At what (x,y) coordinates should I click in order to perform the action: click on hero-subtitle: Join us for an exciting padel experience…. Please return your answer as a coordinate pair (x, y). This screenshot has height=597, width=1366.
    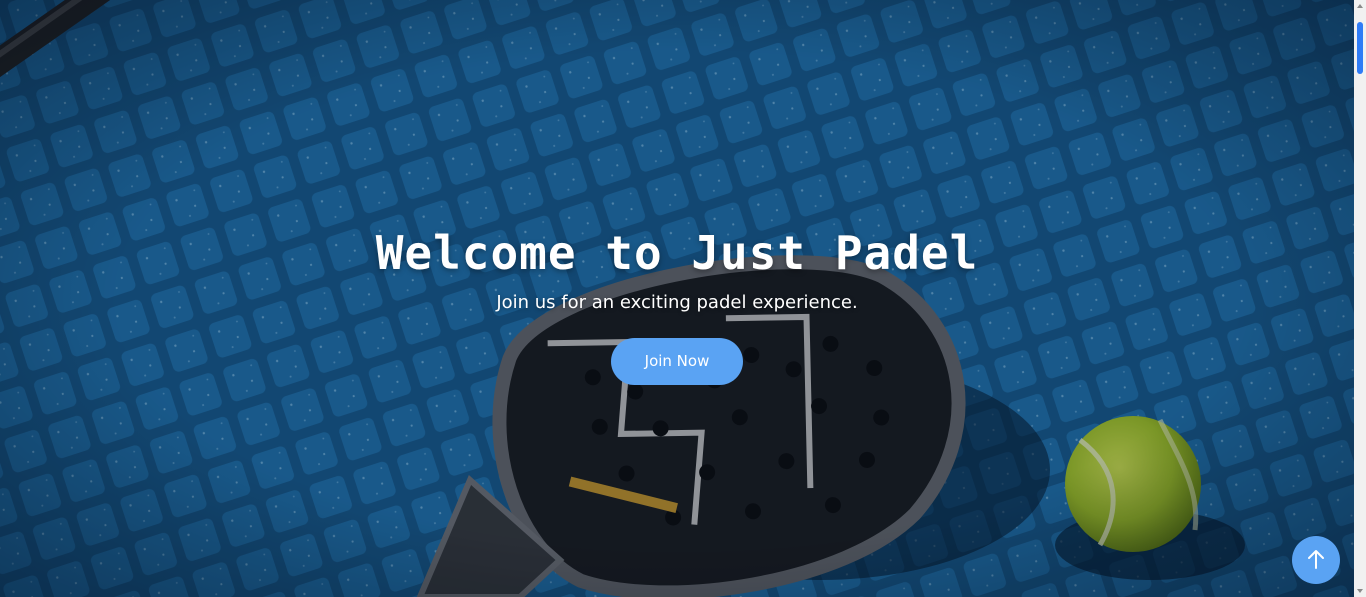
    Looking at the image, I should click on (677, 302).